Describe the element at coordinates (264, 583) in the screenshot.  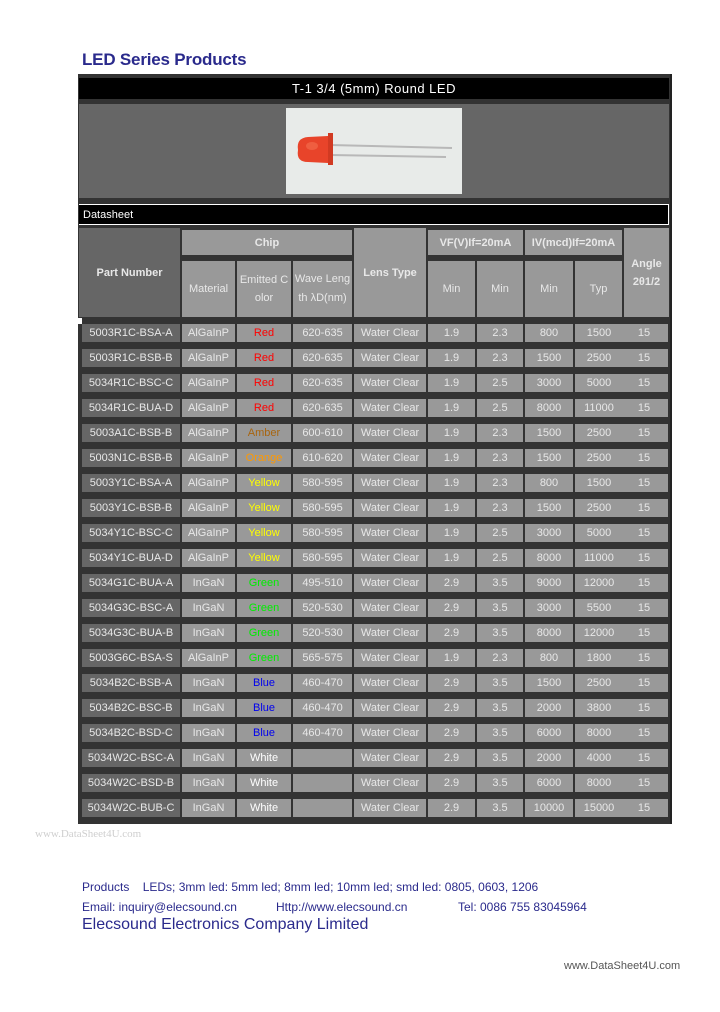
I see `cell-emitted-color: Green` at that location.